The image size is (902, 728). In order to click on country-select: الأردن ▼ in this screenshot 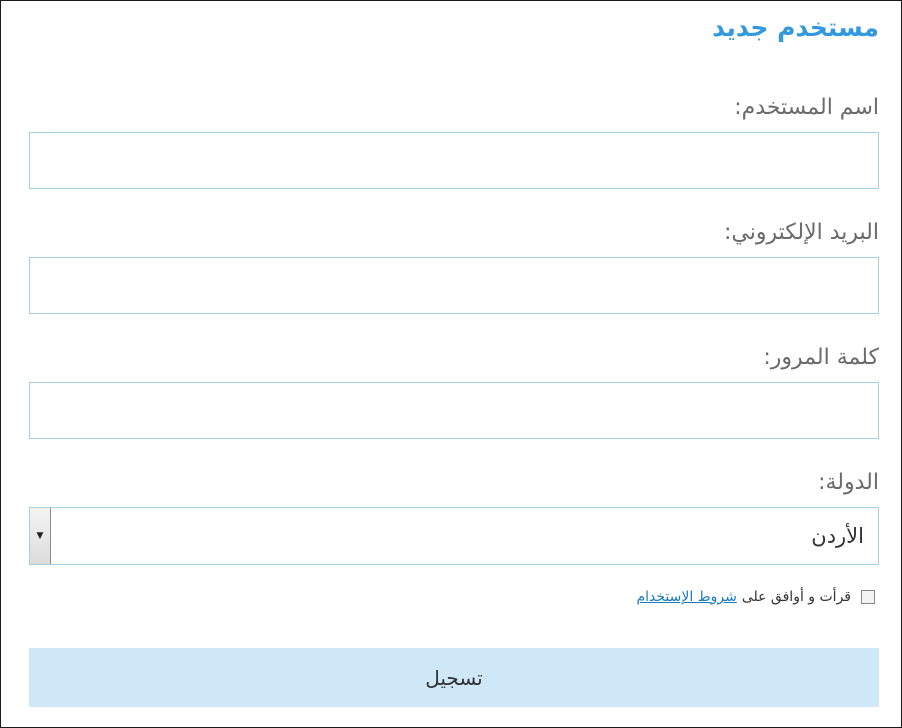, I will do `click(454, 536)`.